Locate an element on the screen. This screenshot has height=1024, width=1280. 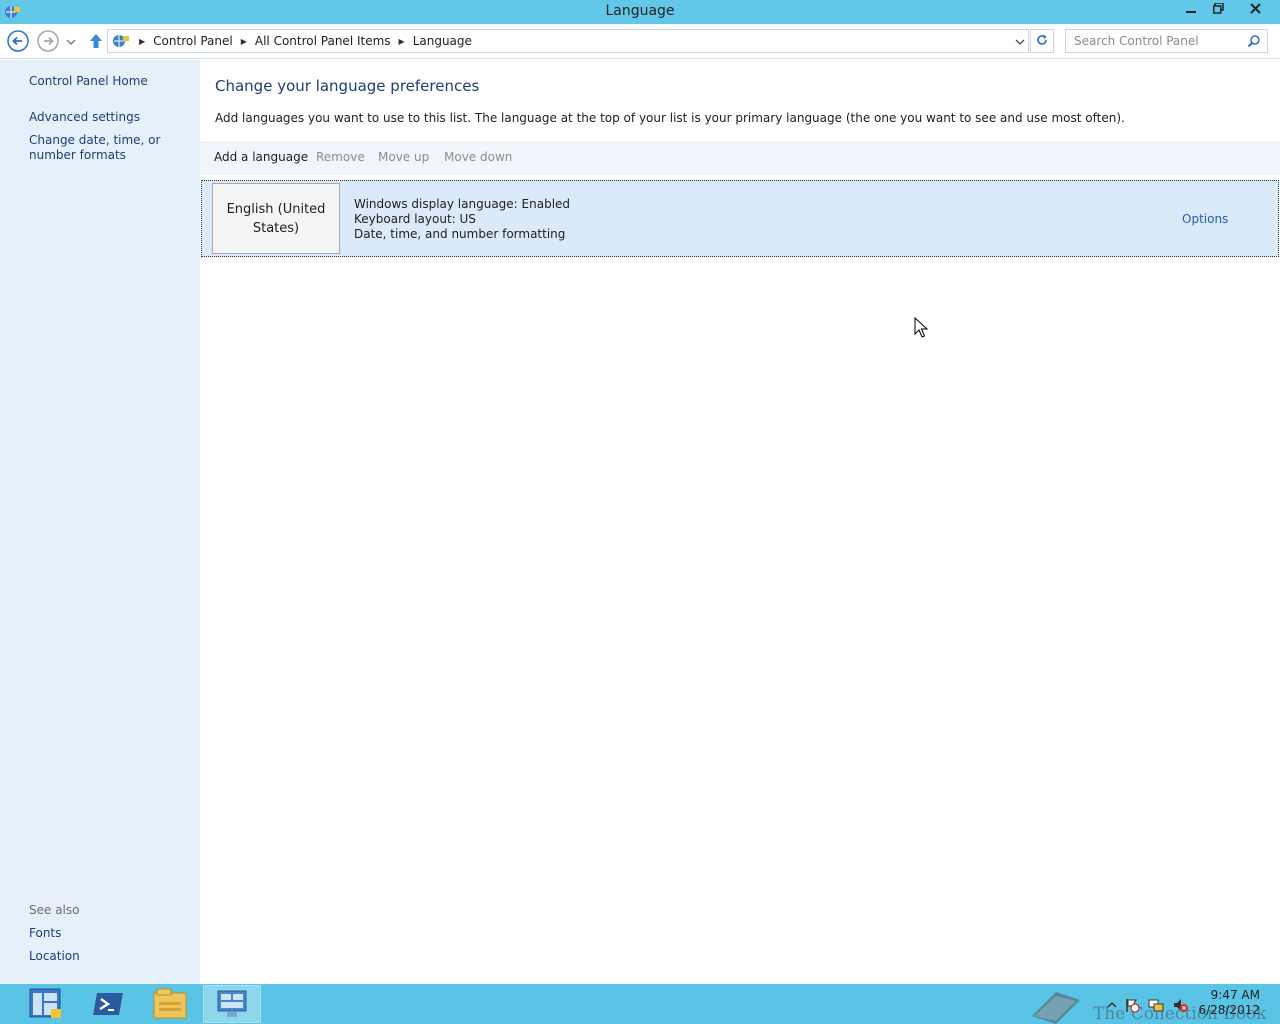
search-icon is located at coordinates (1254, 42).